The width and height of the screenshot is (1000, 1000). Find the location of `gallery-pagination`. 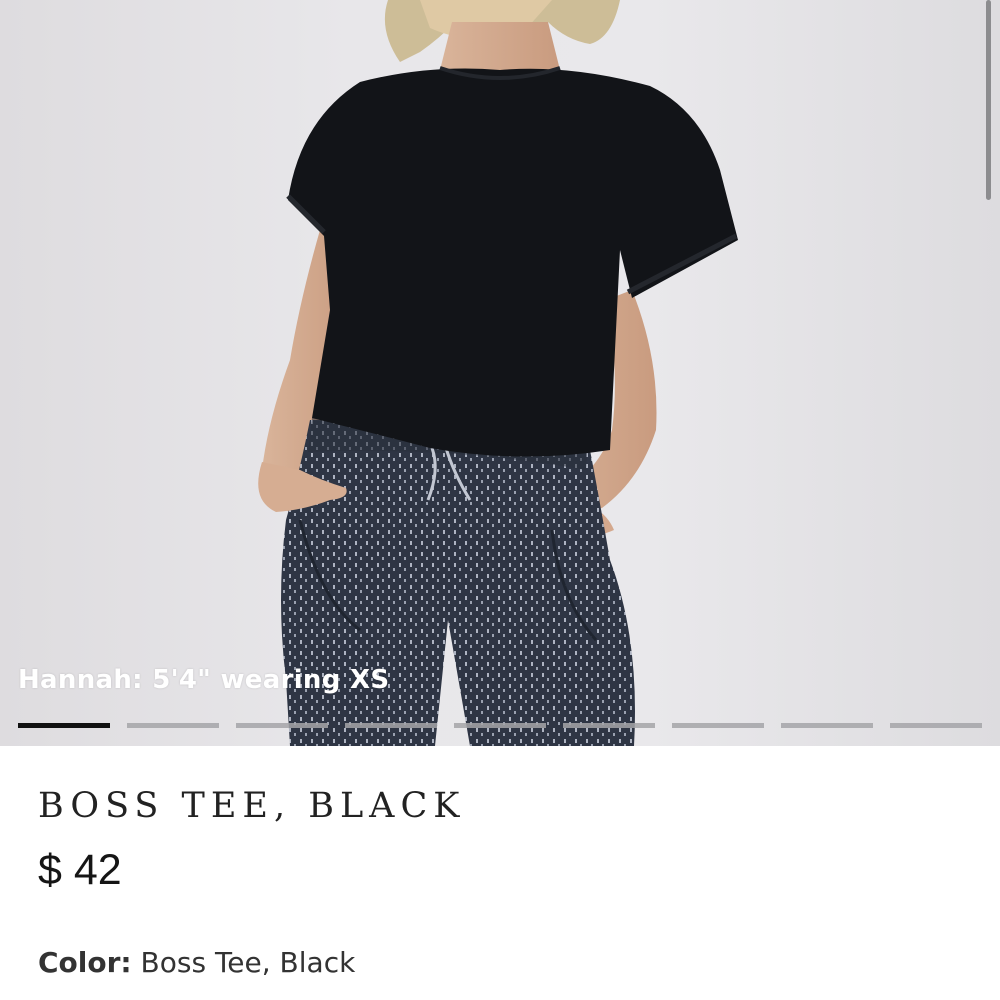

gallery-pagination is located at coordinates (500, 726).